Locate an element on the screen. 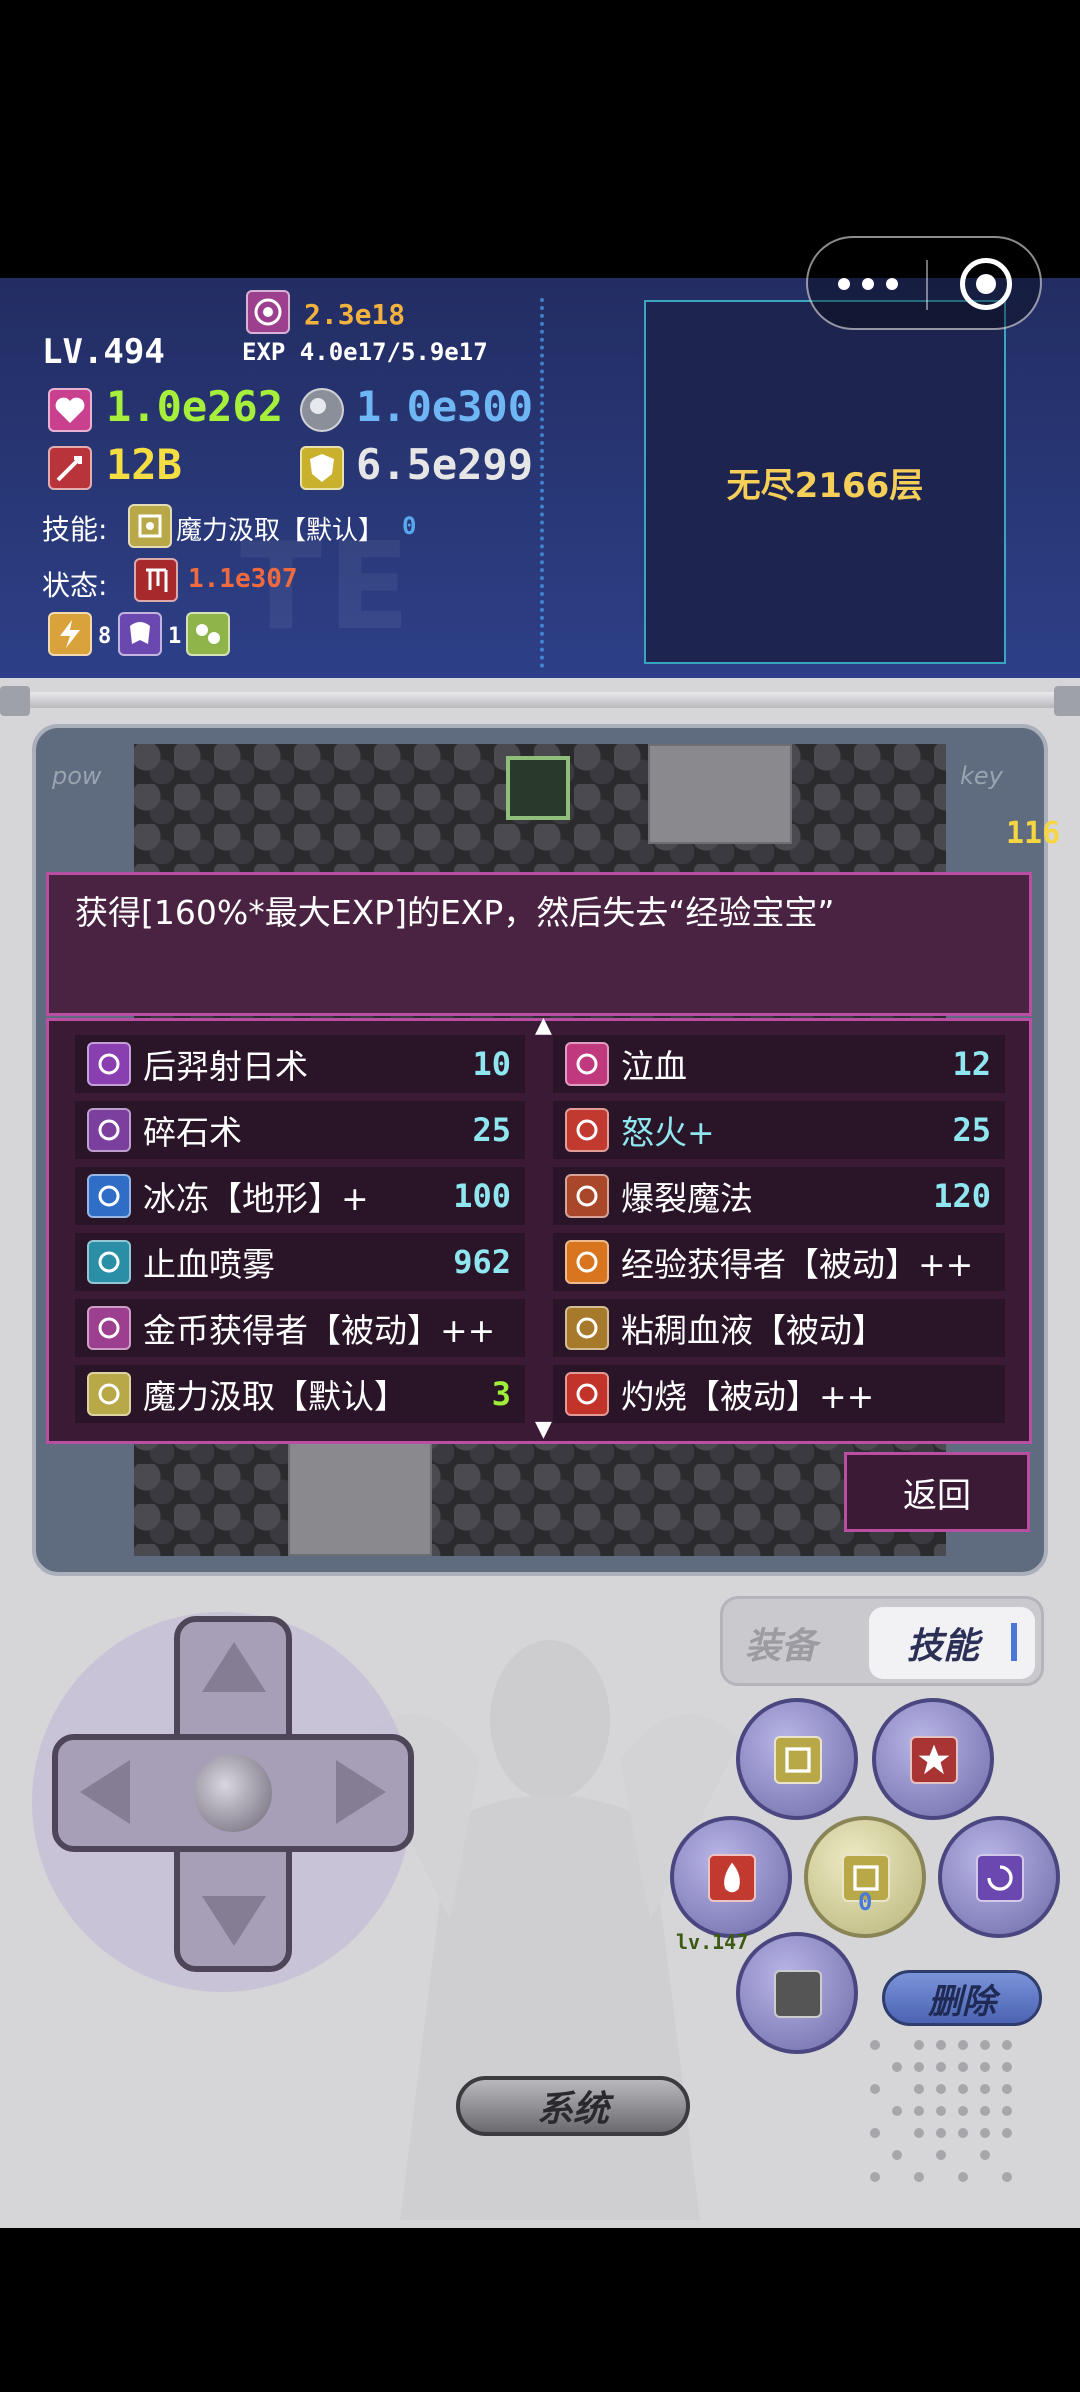 The width and height of the screenshot is (1080, 2392). star-icon is located at coordinates (934, 1760).